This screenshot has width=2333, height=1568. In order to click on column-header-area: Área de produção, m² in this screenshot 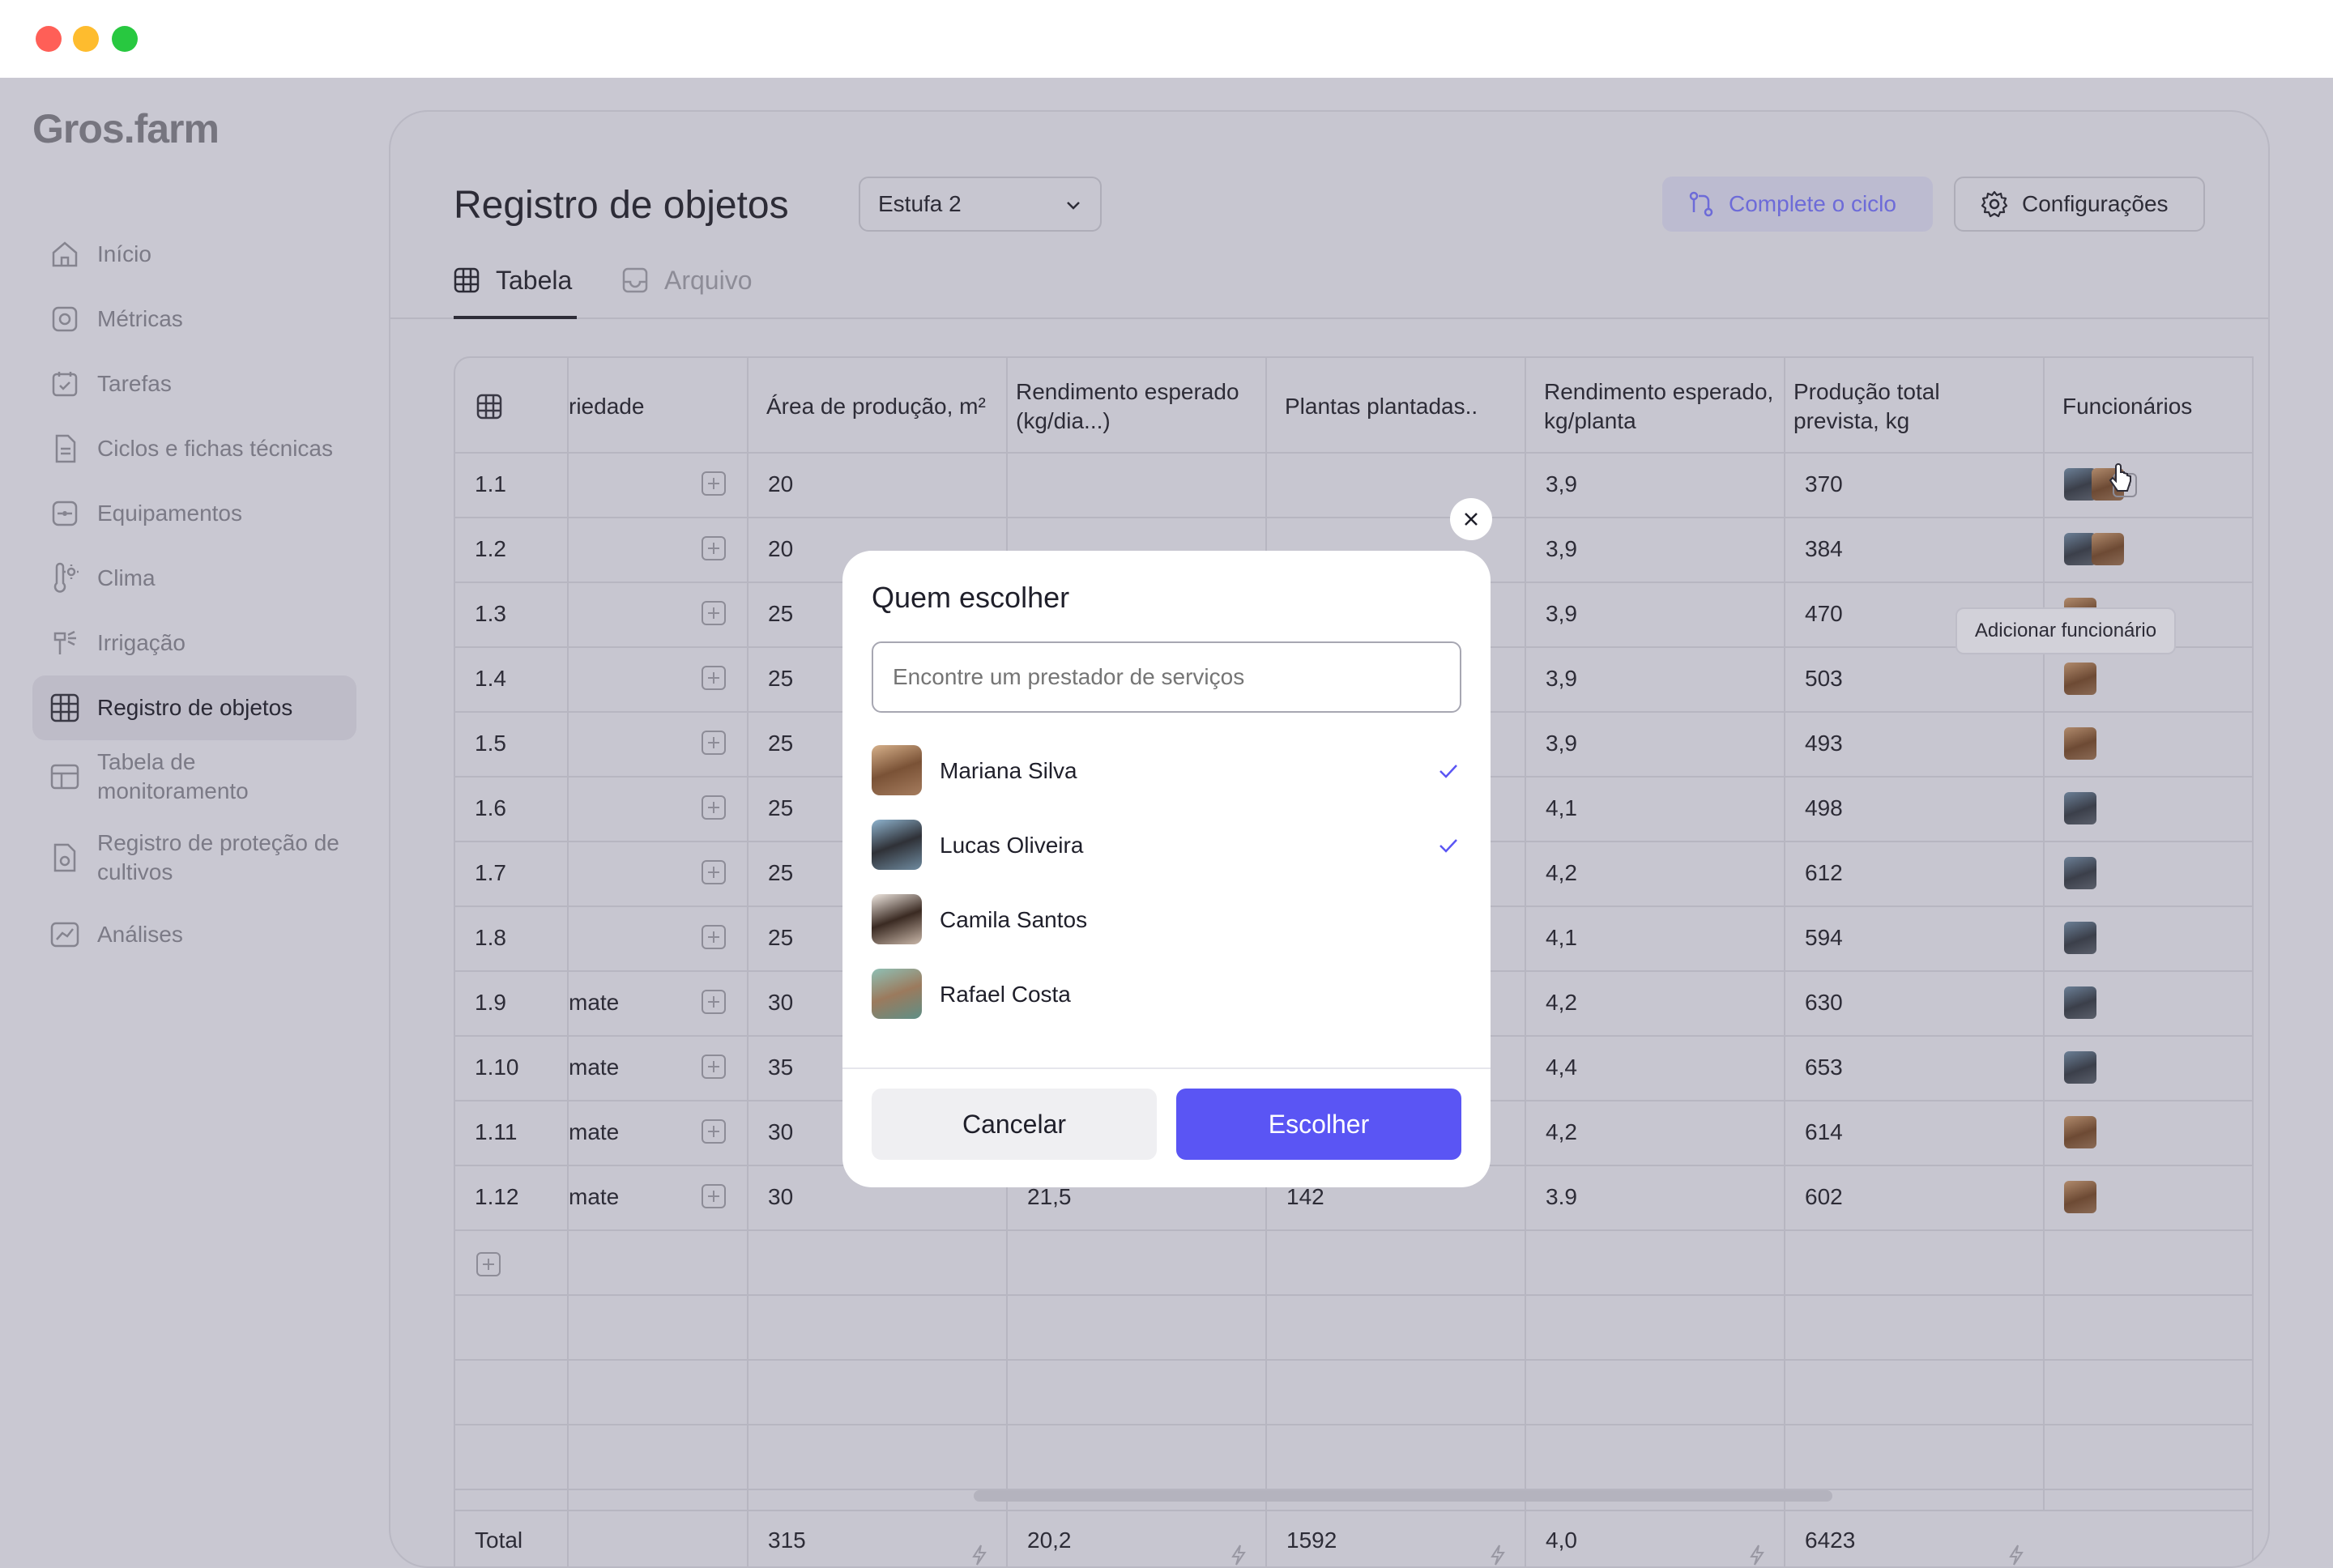, I will do `click(876, 406)`.